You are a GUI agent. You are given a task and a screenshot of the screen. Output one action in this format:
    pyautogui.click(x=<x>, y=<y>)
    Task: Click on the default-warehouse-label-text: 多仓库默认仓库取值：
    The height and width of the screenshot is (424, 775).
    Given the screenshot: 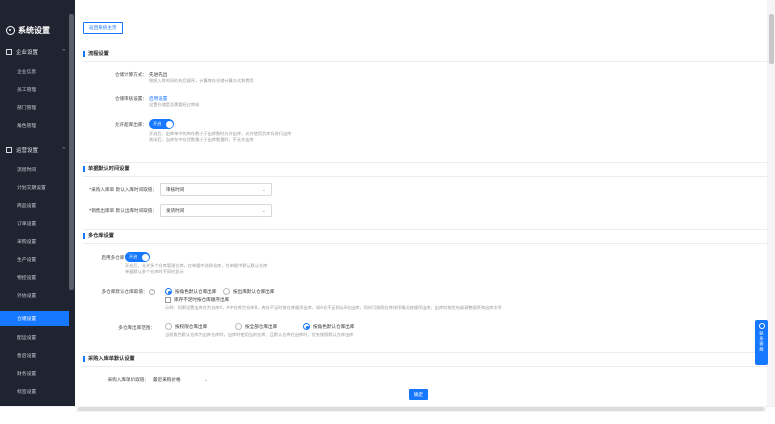 What is the action you would take?
    pyautogui.click(x=124, y=292)
    